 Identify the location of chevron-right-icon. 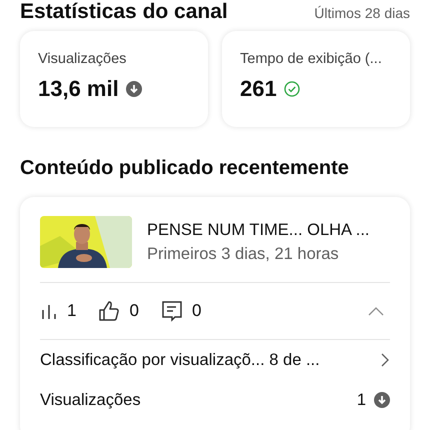
(385, 360).